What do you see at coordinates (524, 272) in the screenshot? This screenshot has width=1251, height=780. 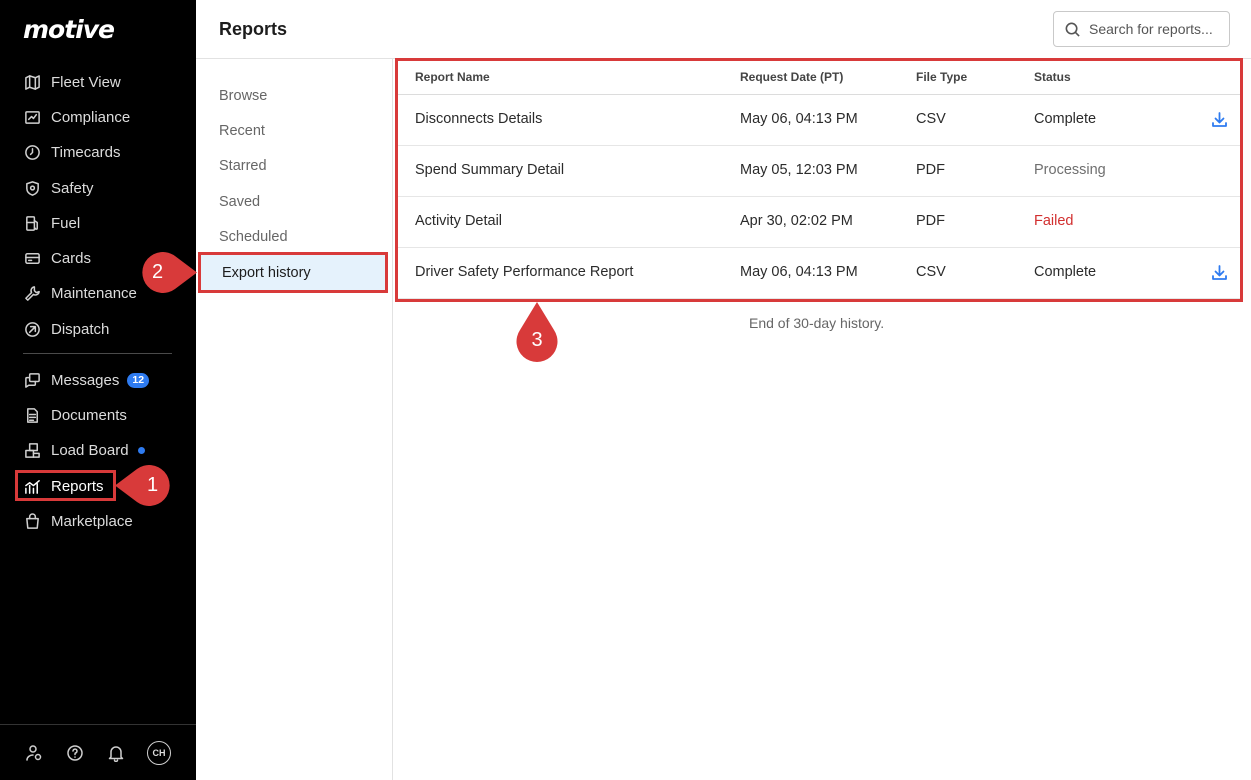 I see `report-name-cell: Driver Safety Performance Report` at bounding box center [524, 272].